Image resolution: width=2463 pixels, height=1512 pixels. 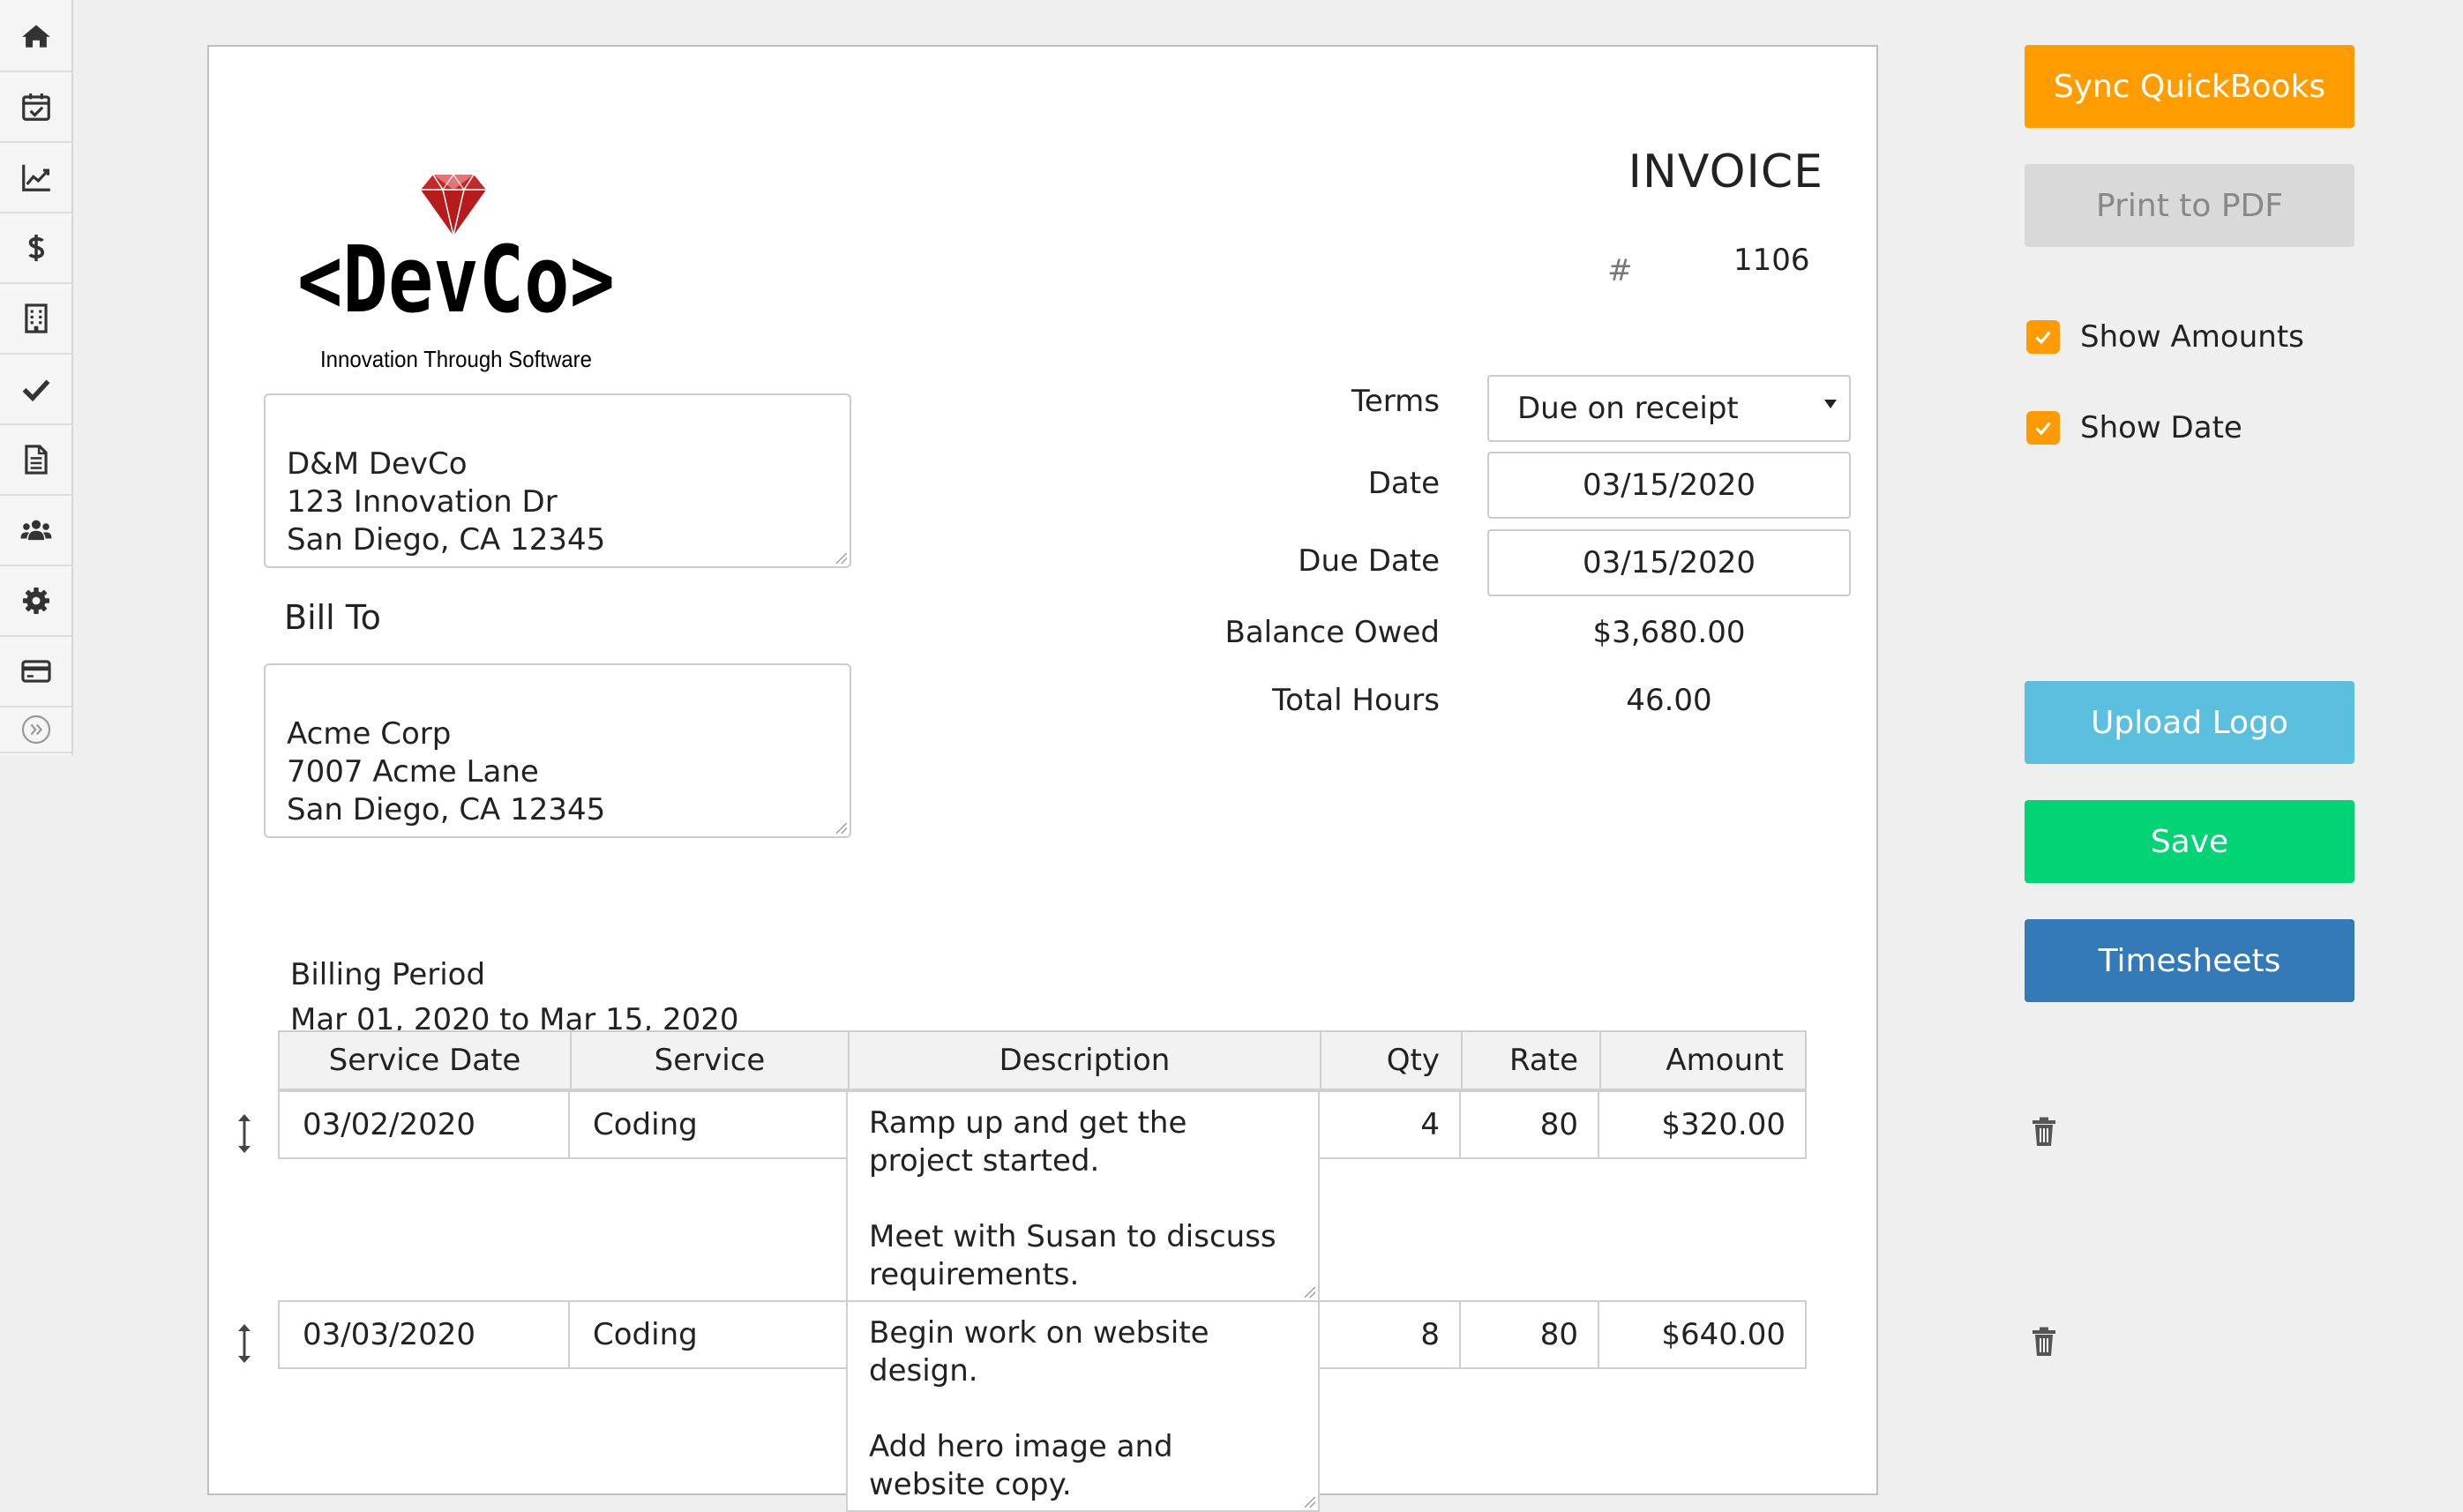 I want to click on logo-tagline: Innovation Through Software, so click(x=456, y=359).